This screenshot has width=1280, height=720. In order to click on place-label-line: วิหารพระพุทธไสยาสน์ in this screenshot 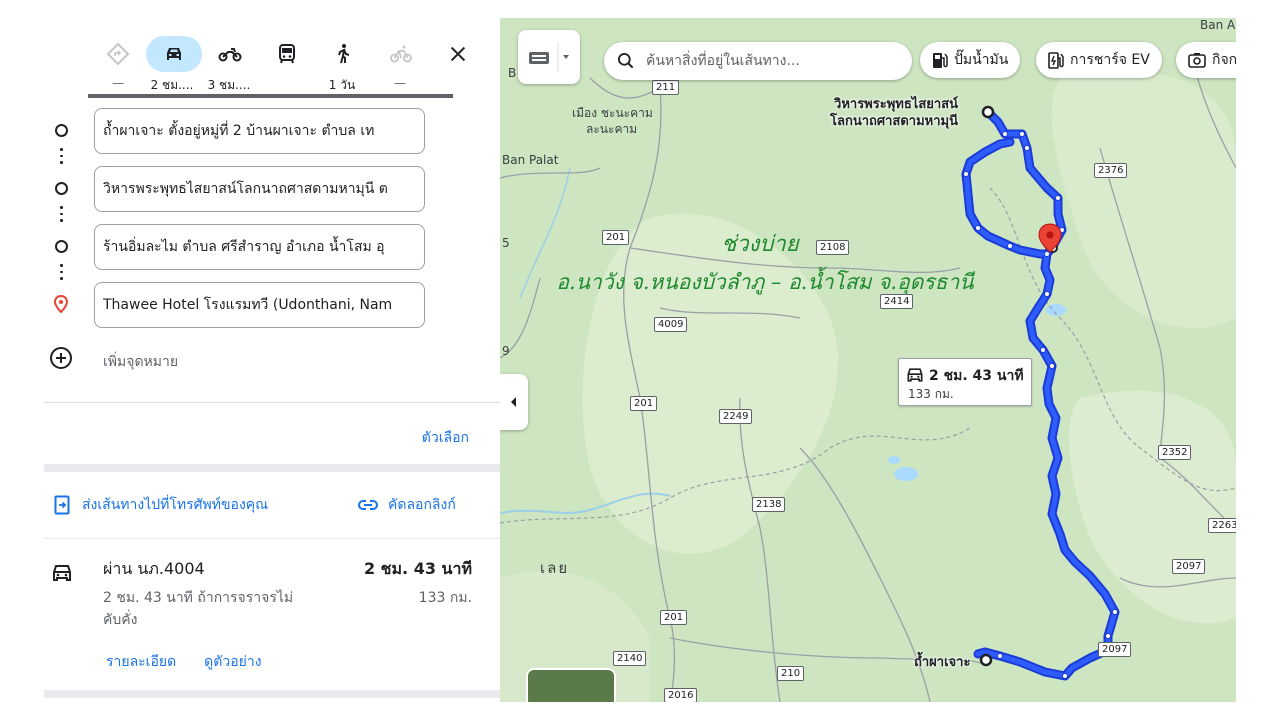, I will do `click(896, 104)`.